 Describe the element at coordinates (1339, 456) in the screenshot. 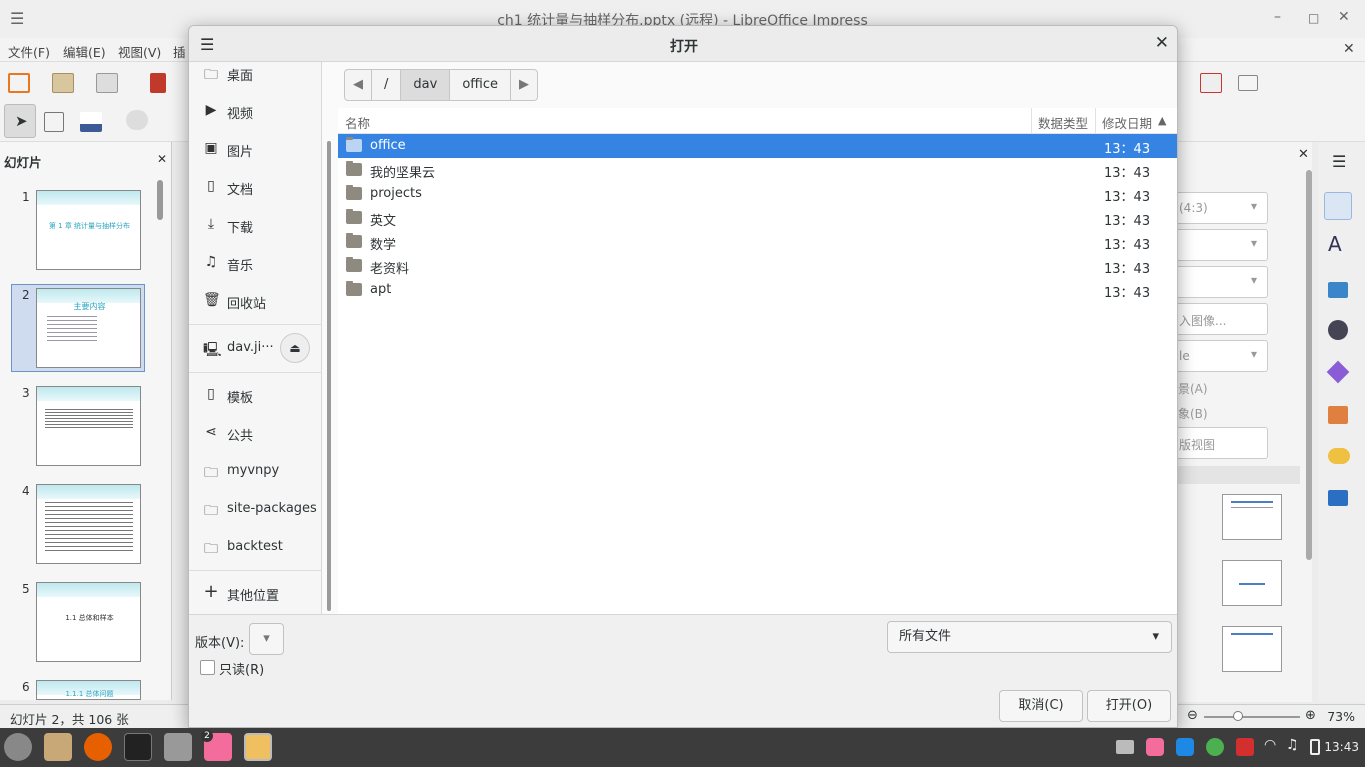

I see `animation-tab-icon` at that location.